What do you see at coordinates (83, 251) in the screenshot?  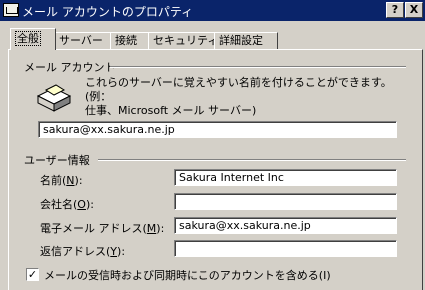 I see `reply-address-label: 返信アドレス(Y):` at bounding box center [83, 251].